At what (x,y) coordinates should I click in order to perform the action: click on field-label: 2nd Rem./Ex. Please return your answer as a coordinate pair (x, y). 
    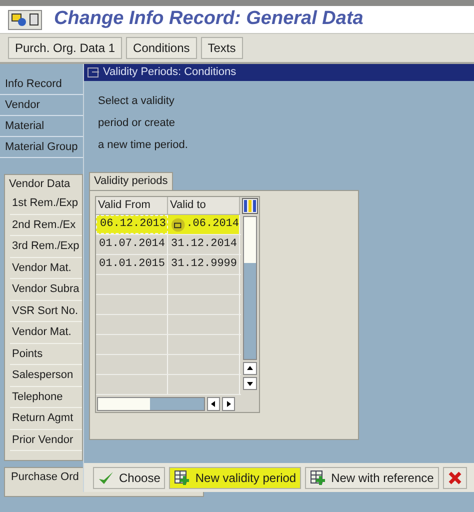
    Looking at the image, I should click on (46, 225).